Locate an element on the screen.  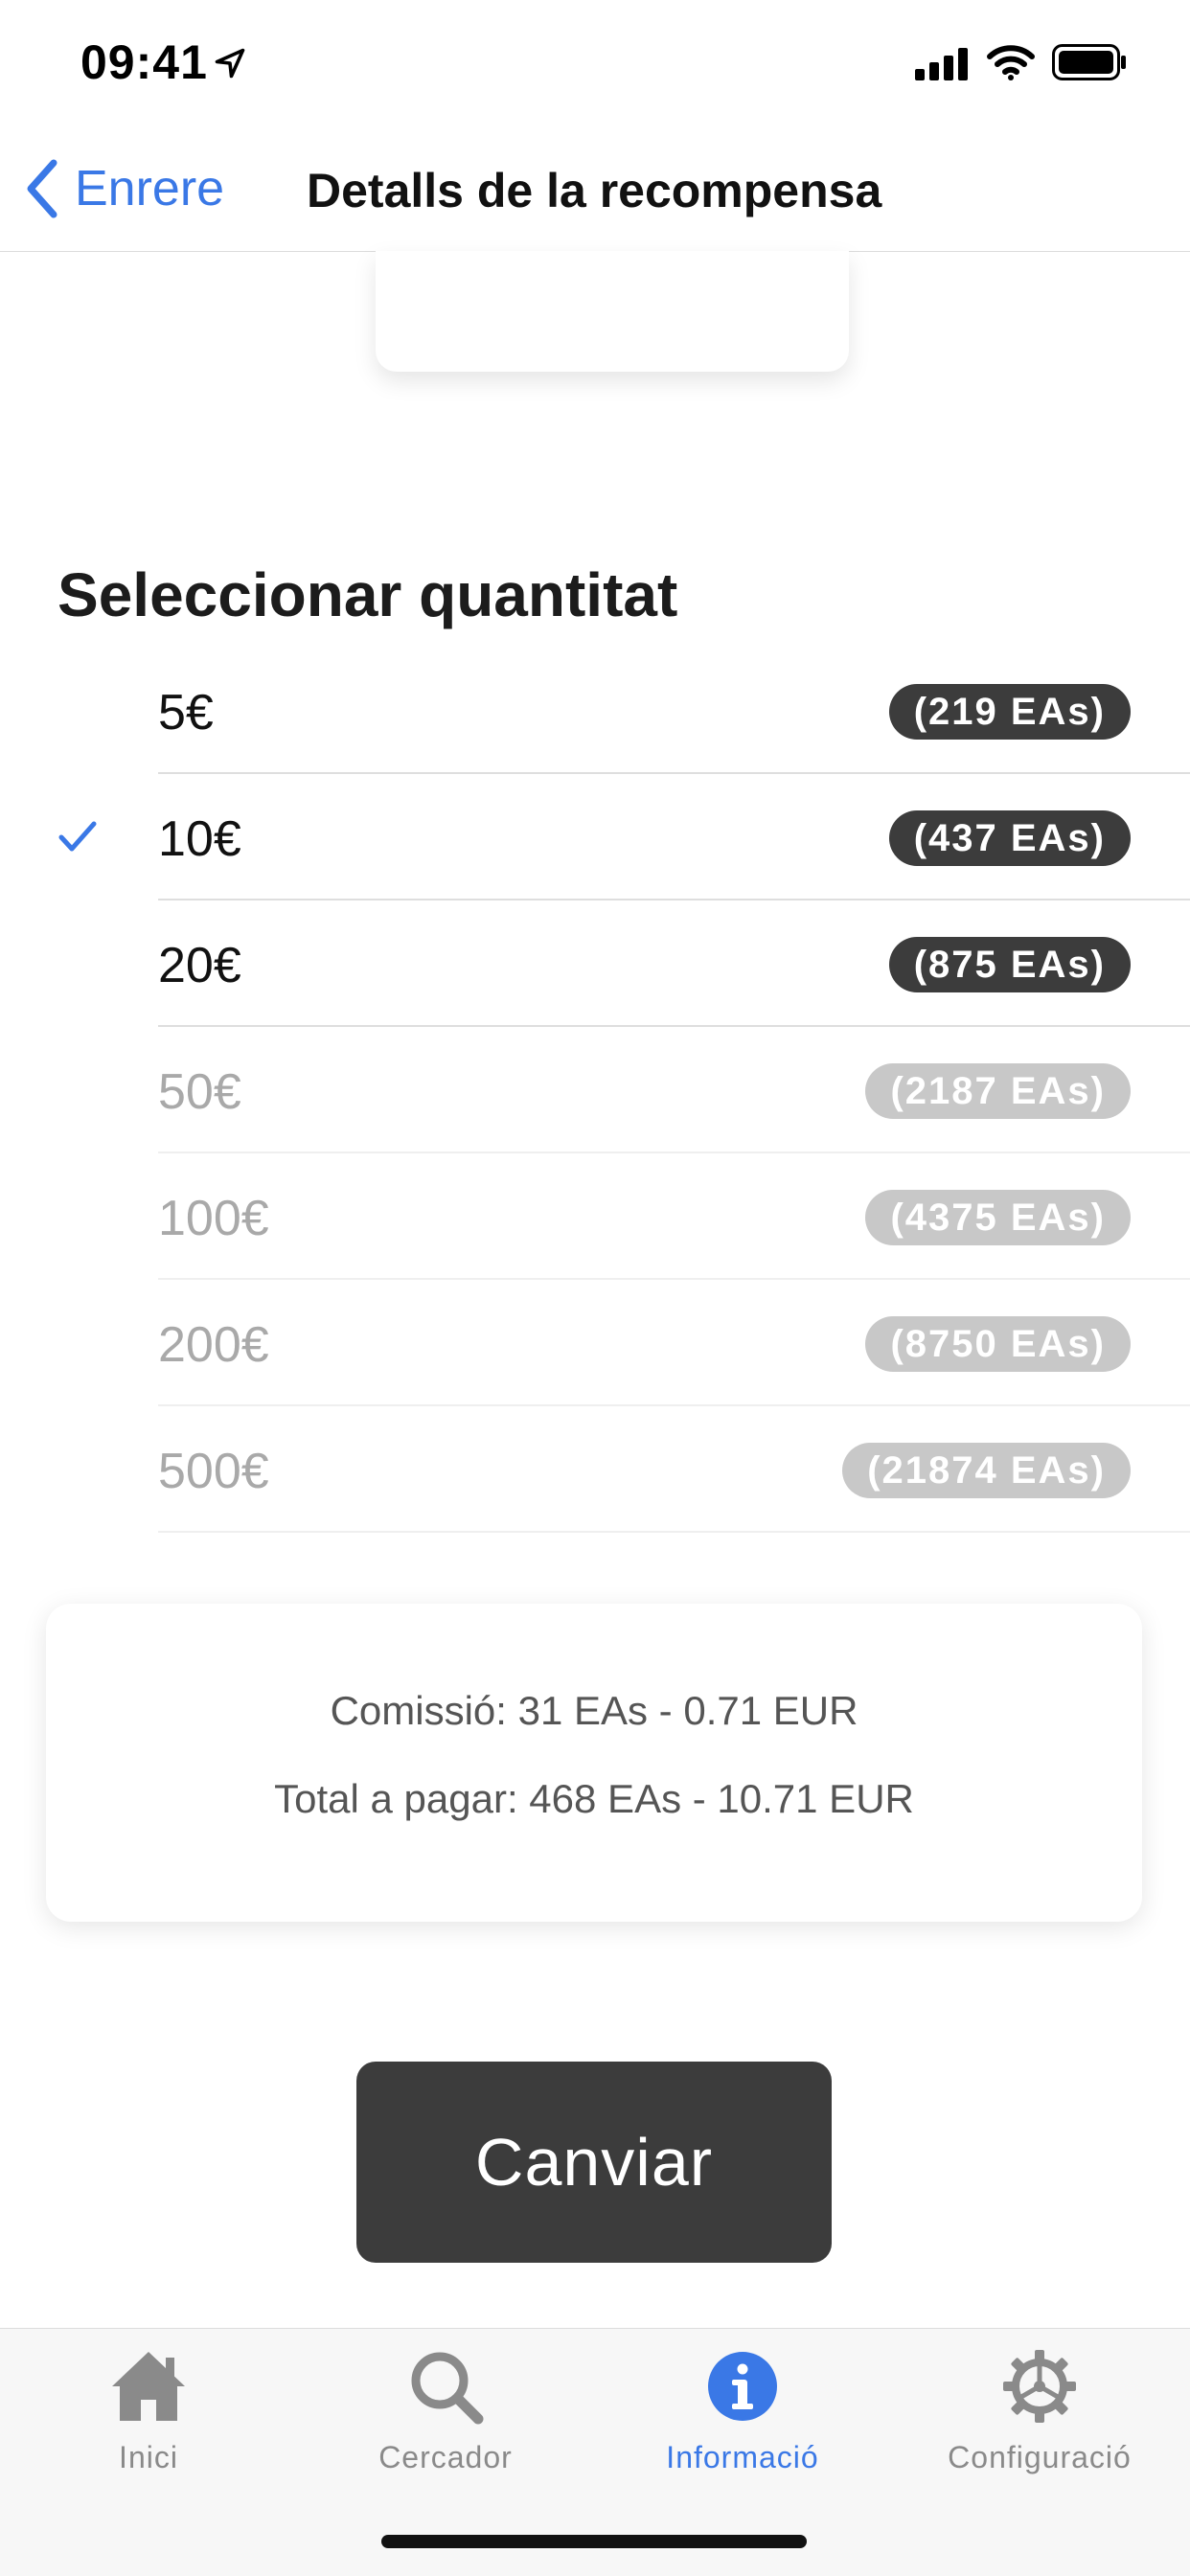
back-button: Enrere is located at coordinates (125, 189).